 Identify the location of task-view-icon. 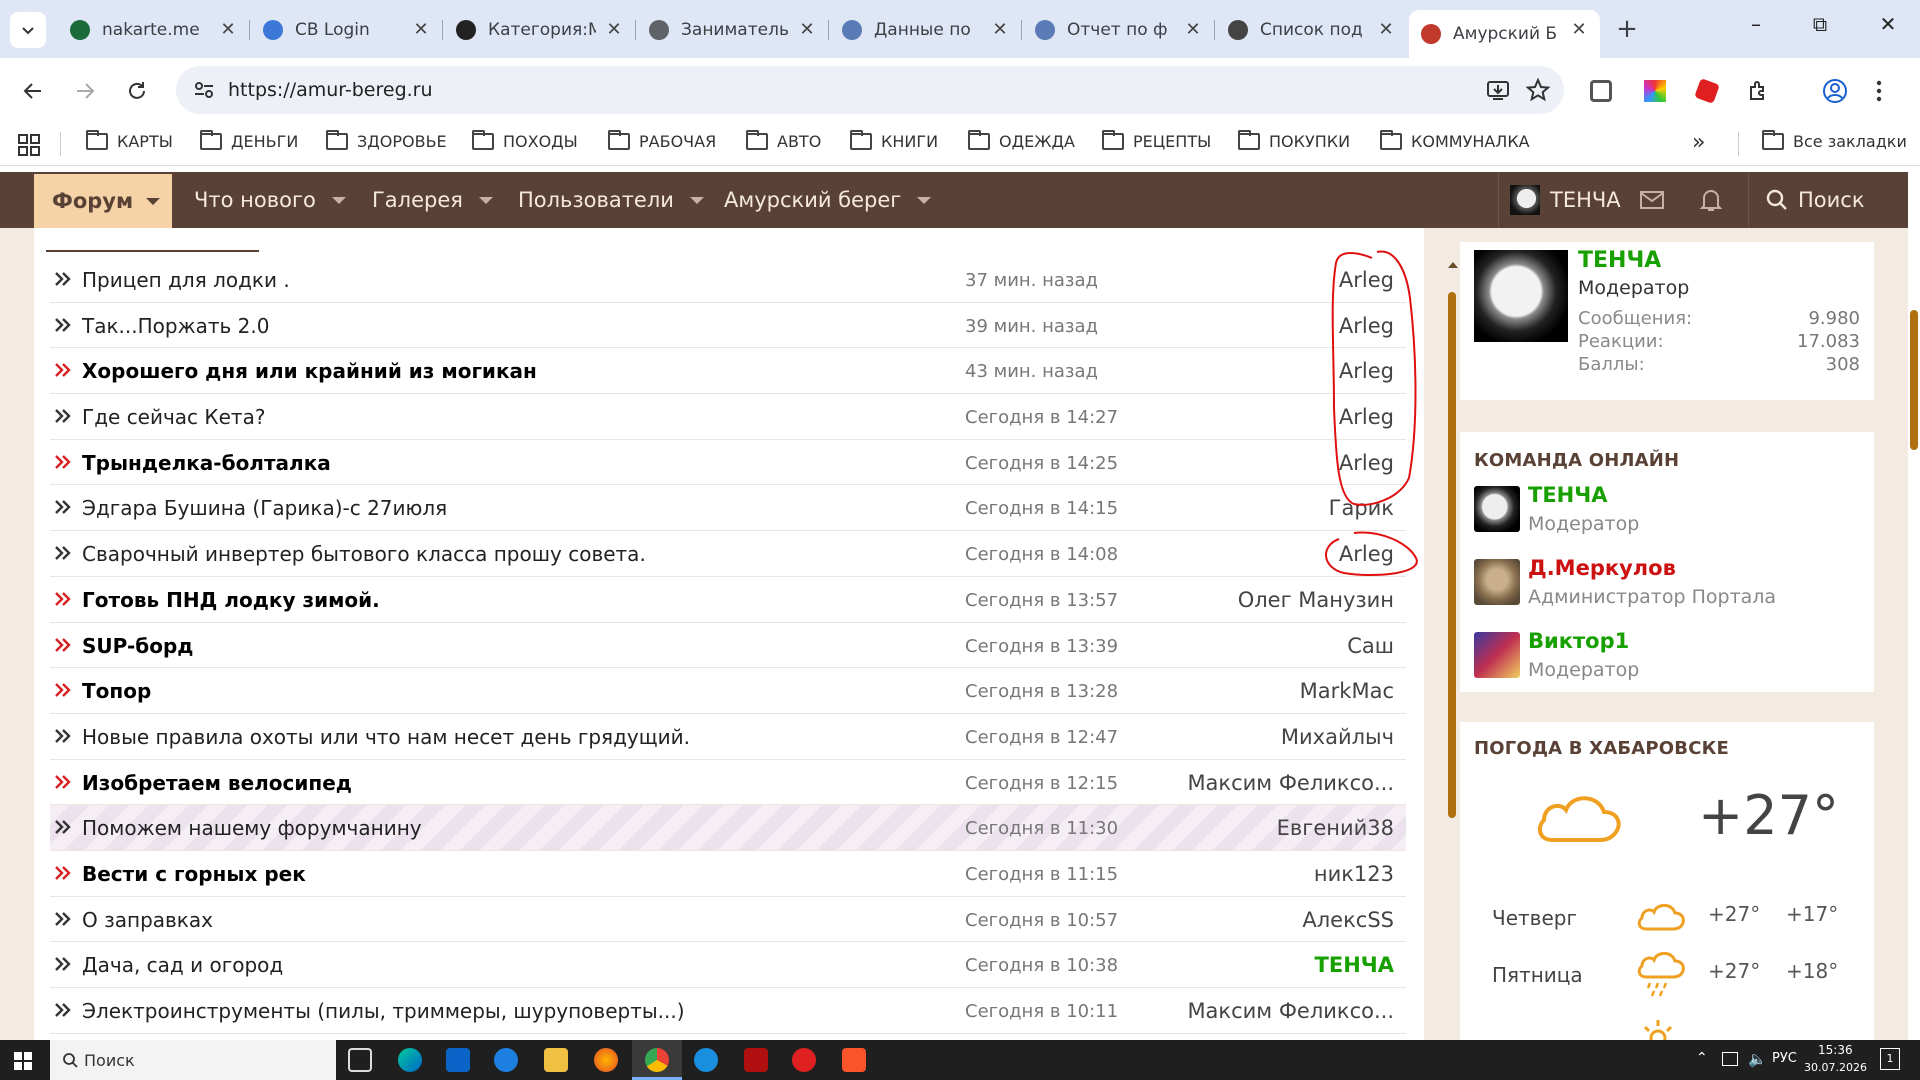
(360, 1060).